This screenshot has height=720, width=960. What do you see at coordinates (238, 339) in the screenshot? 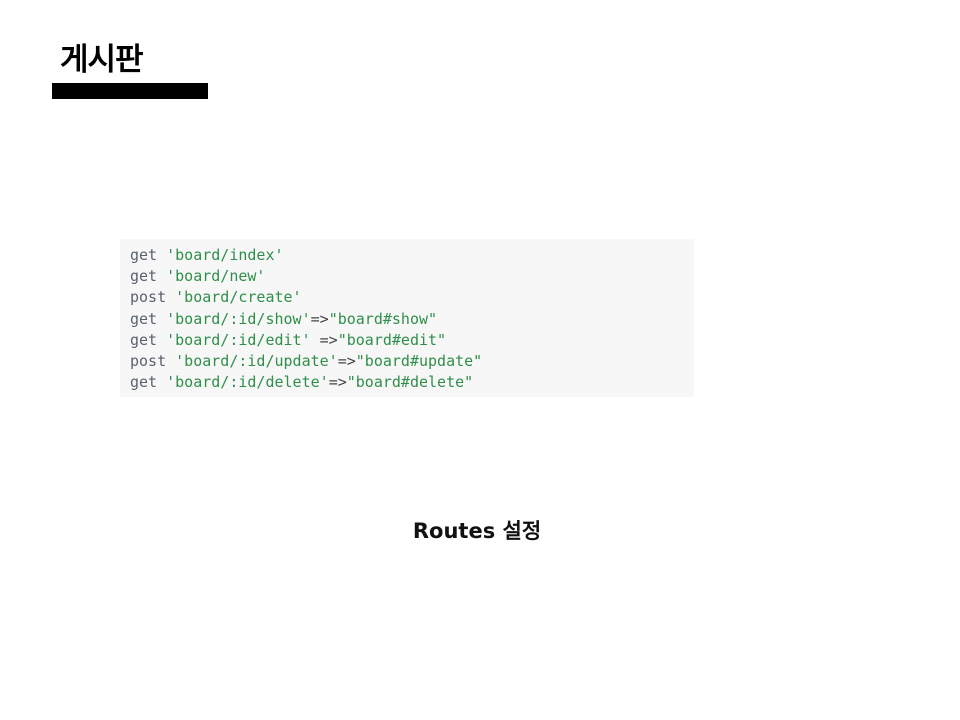
I see `code-route-path: 'board/:id/edit'` at bounding box center [238, 339].